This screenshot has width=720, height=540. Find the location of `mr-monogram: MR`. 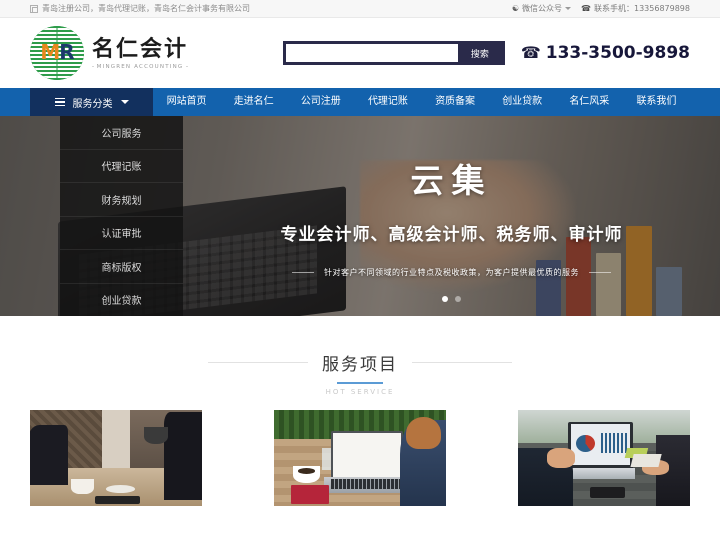

mr-monogram: MR is located at coordinates (57, 52).